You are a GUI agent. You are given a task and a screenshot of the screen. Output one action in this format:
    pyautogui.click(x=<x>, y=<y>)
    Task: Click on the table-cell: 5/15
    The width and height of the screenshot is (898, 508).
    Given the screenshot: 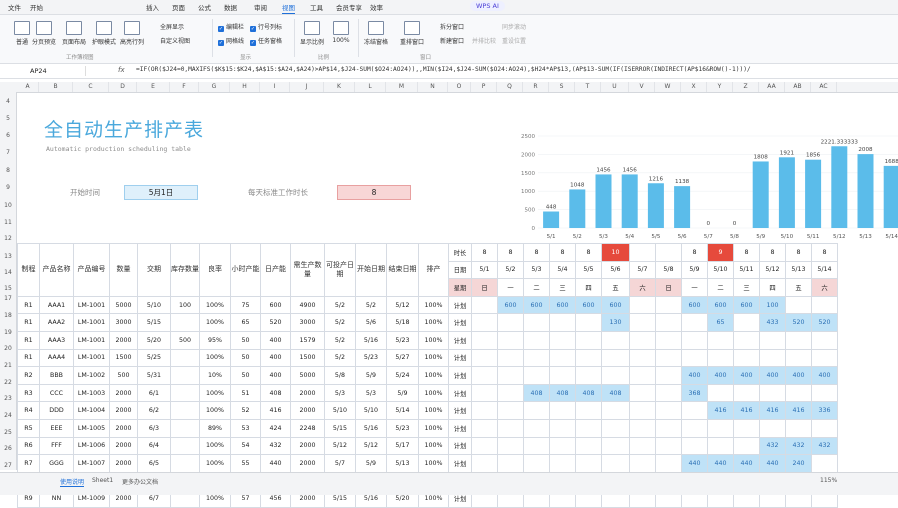 What is the action you would take?
    pyautogui.click(x=154, y=322)
    